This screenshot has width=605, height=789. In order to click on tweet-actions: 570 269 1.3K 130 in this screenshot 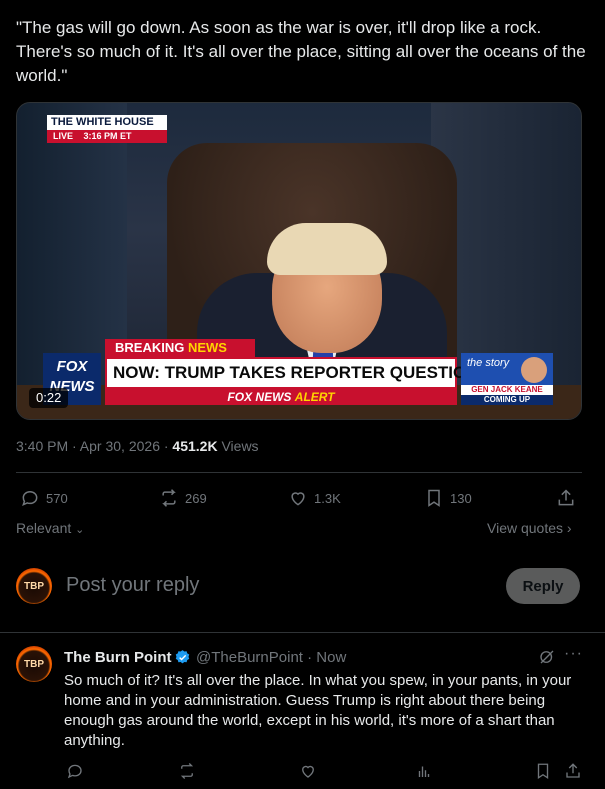, I will do `click(299, 498)`.